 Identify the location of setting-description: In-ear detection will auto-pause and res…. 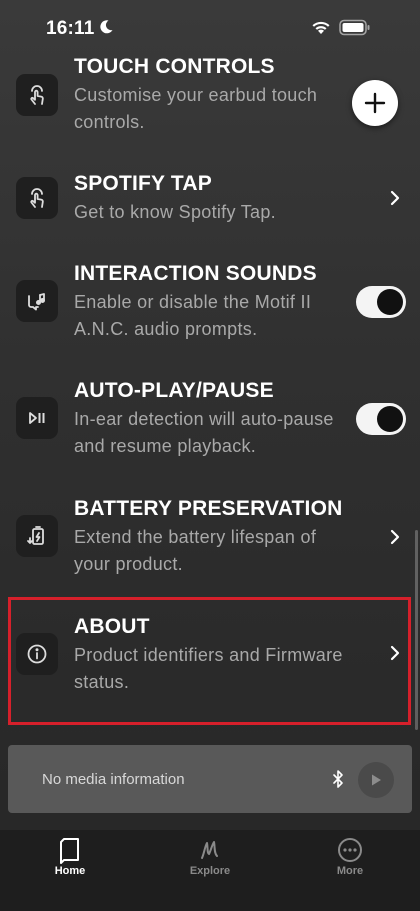
(204, 432).